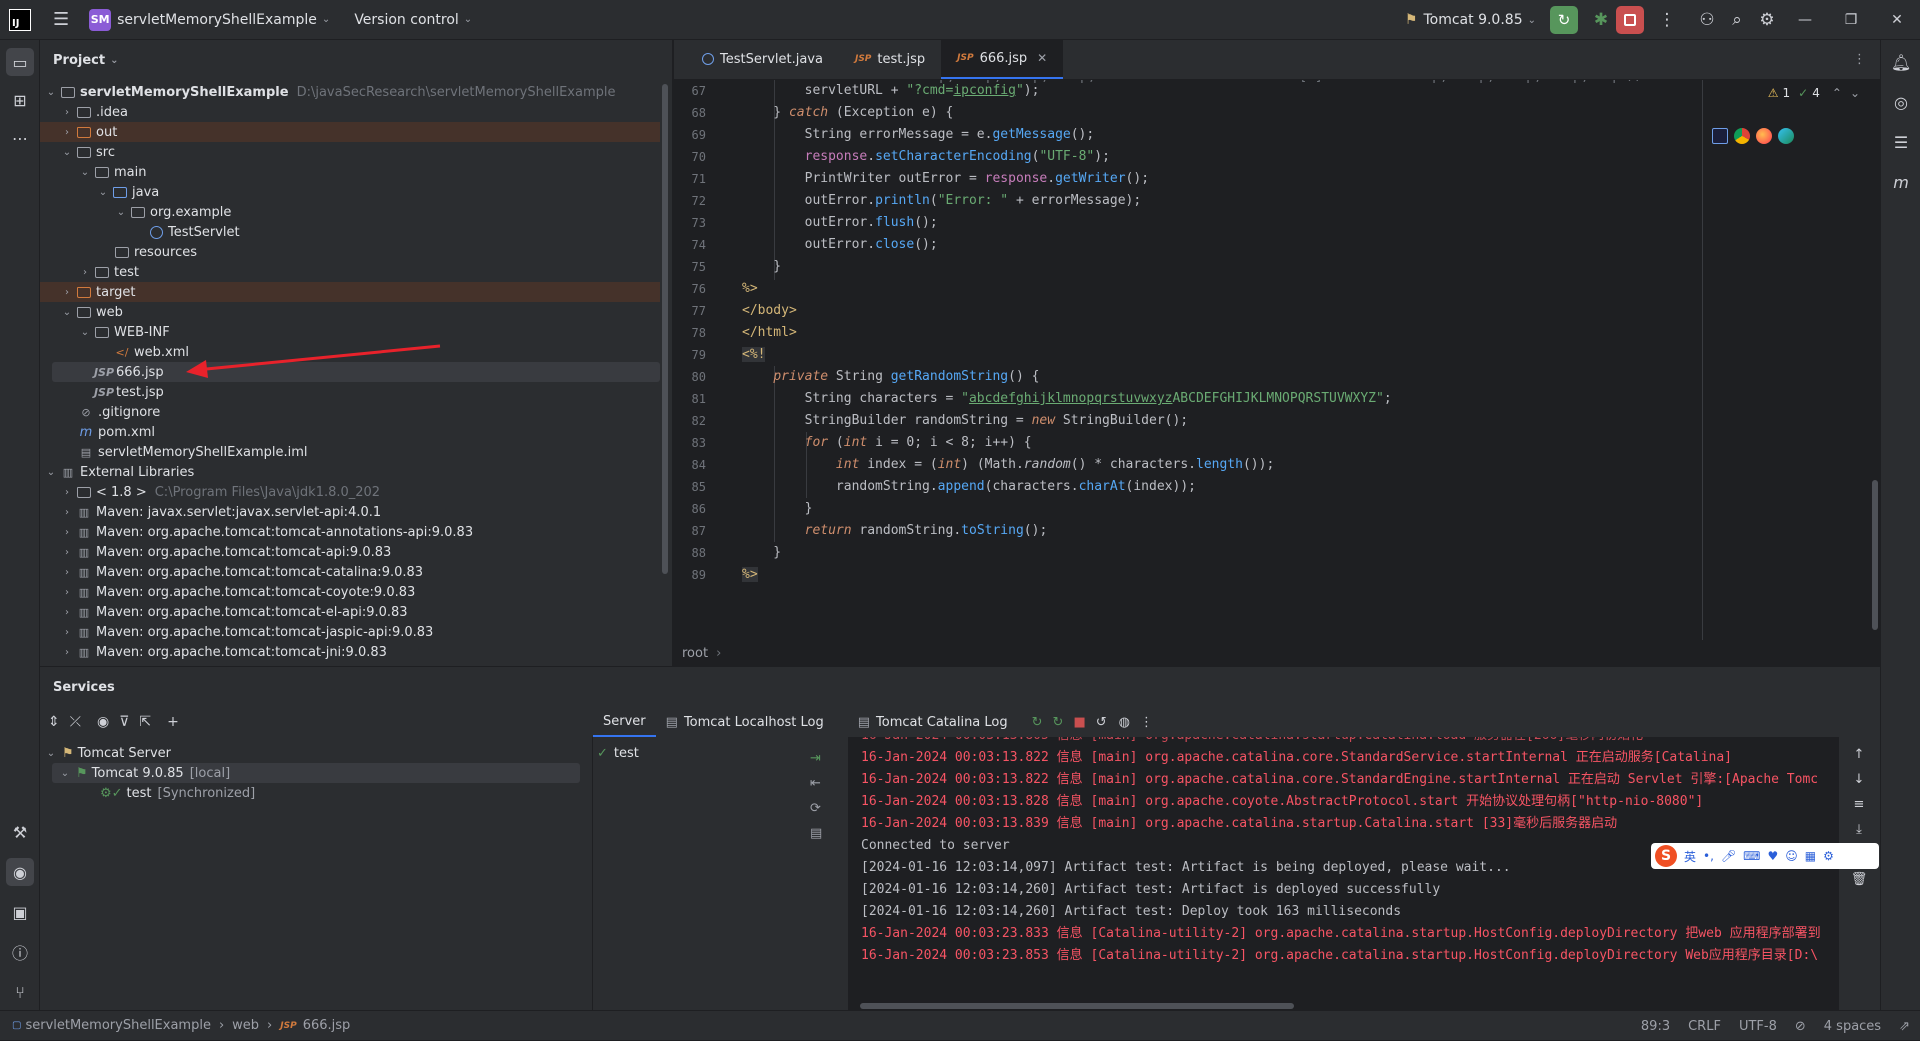 This screenshot has height=1041, width=1920. I want to click on tree-item-target: › target, so click(350, 292).